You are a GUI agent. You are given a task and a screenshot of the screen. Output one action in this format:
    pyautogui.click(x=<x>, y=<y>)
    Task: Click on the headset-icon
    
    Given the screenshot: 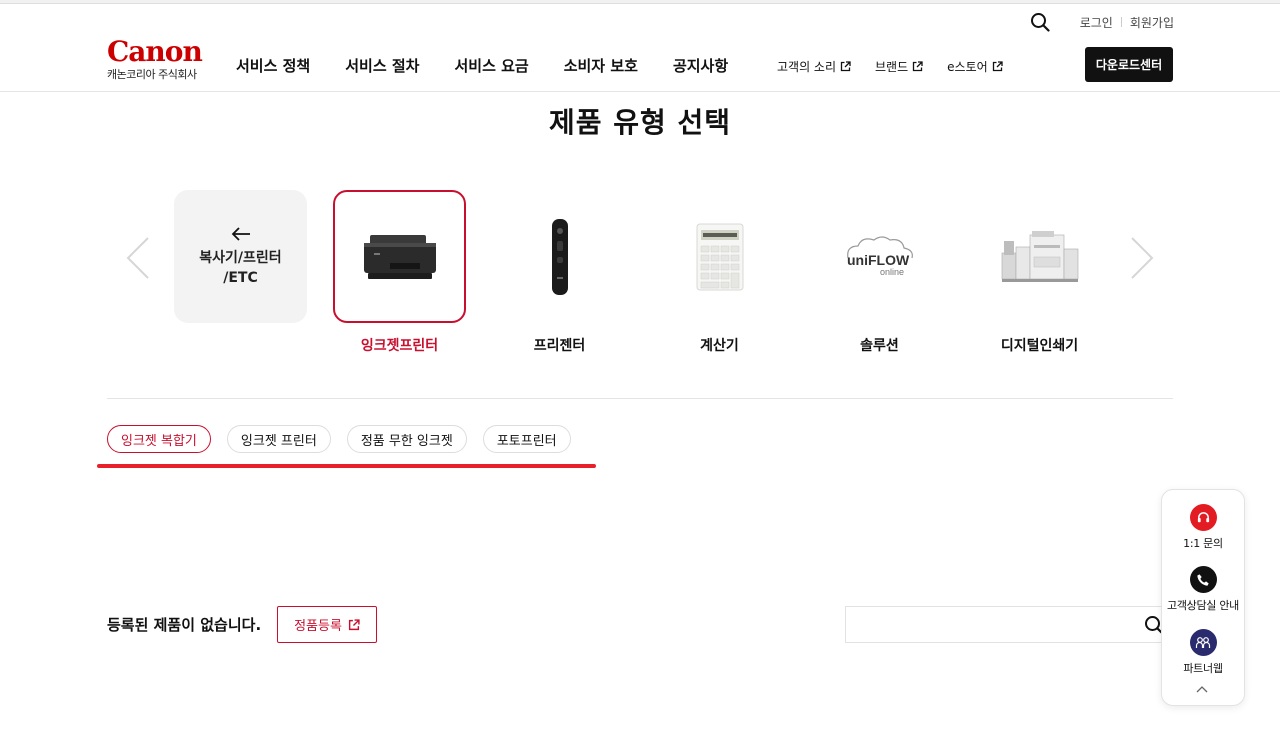 What is the action you would take?
    pyautogui.click(x=1203, y=517)
    